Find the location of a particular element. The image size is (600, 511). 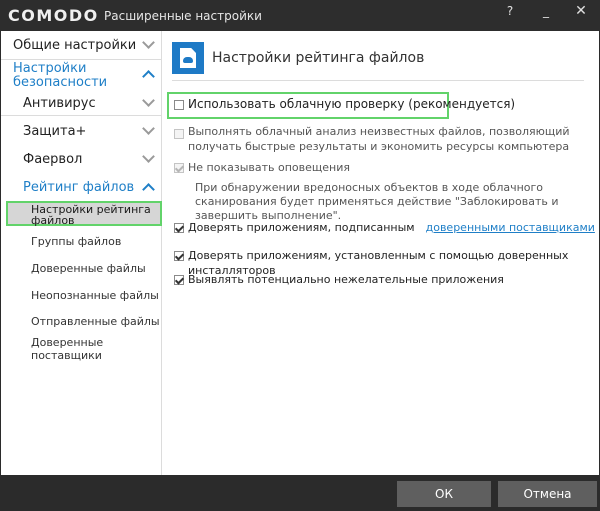

trusted-vendors-link: доверенными поставщиками is located at coordinates (510, 227).